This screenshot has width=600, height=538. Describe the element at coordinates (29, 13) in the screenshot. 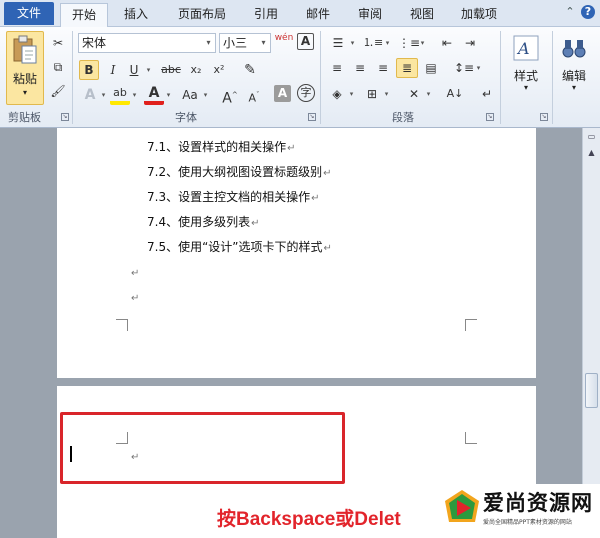

I see `tab-file: 文件` at that location.